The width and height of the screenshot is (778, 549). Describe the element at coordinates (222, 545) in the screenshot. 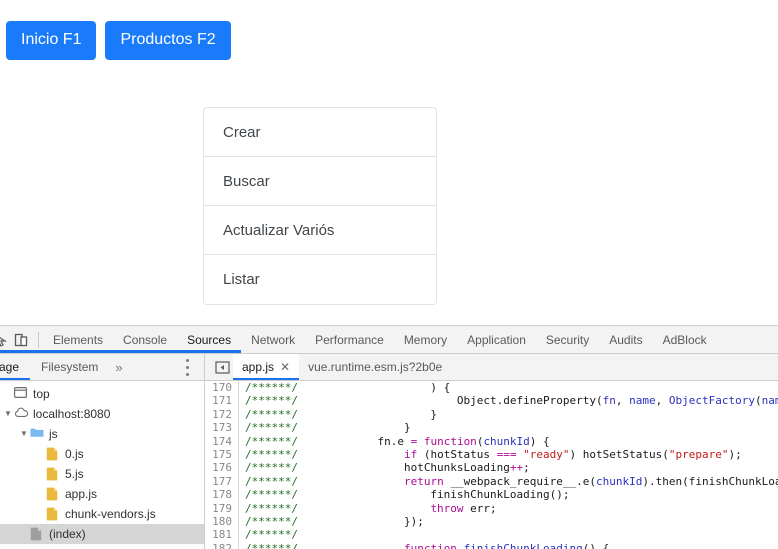

I see `line-number: 182` at that location.